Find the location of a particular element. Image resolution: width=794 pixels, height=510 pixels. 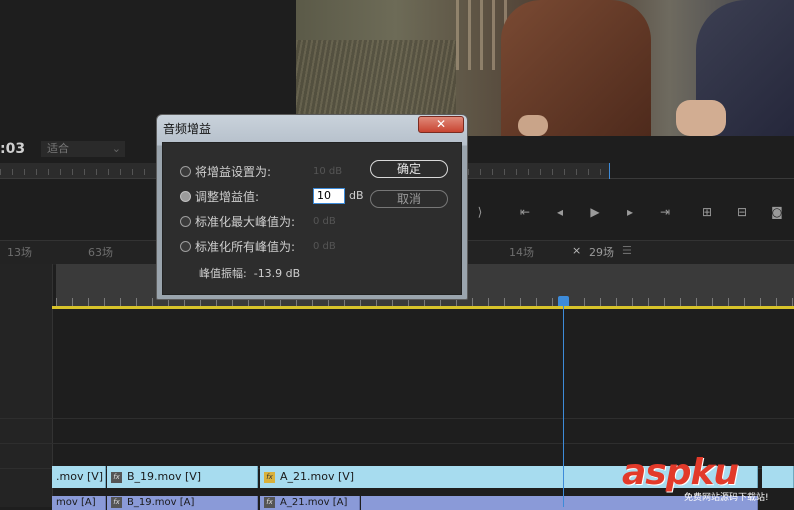

radio-selected-icon is located at coordinates (185, 196).